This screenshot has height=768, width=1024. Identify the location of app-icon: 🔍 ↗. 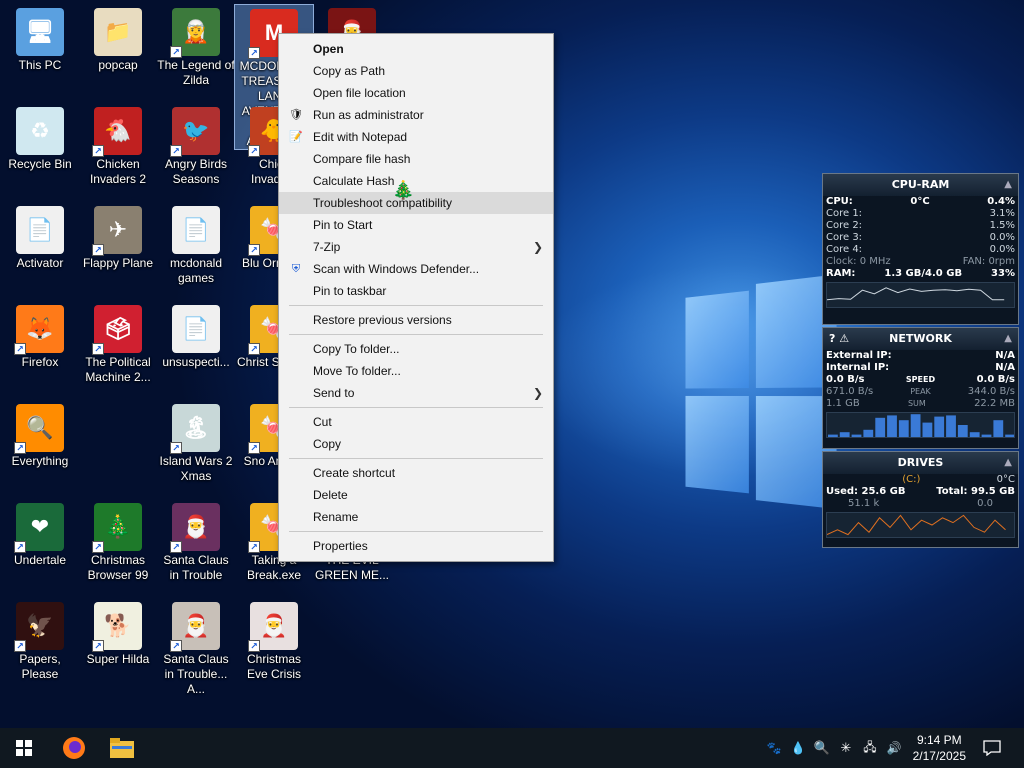
(39, 429).